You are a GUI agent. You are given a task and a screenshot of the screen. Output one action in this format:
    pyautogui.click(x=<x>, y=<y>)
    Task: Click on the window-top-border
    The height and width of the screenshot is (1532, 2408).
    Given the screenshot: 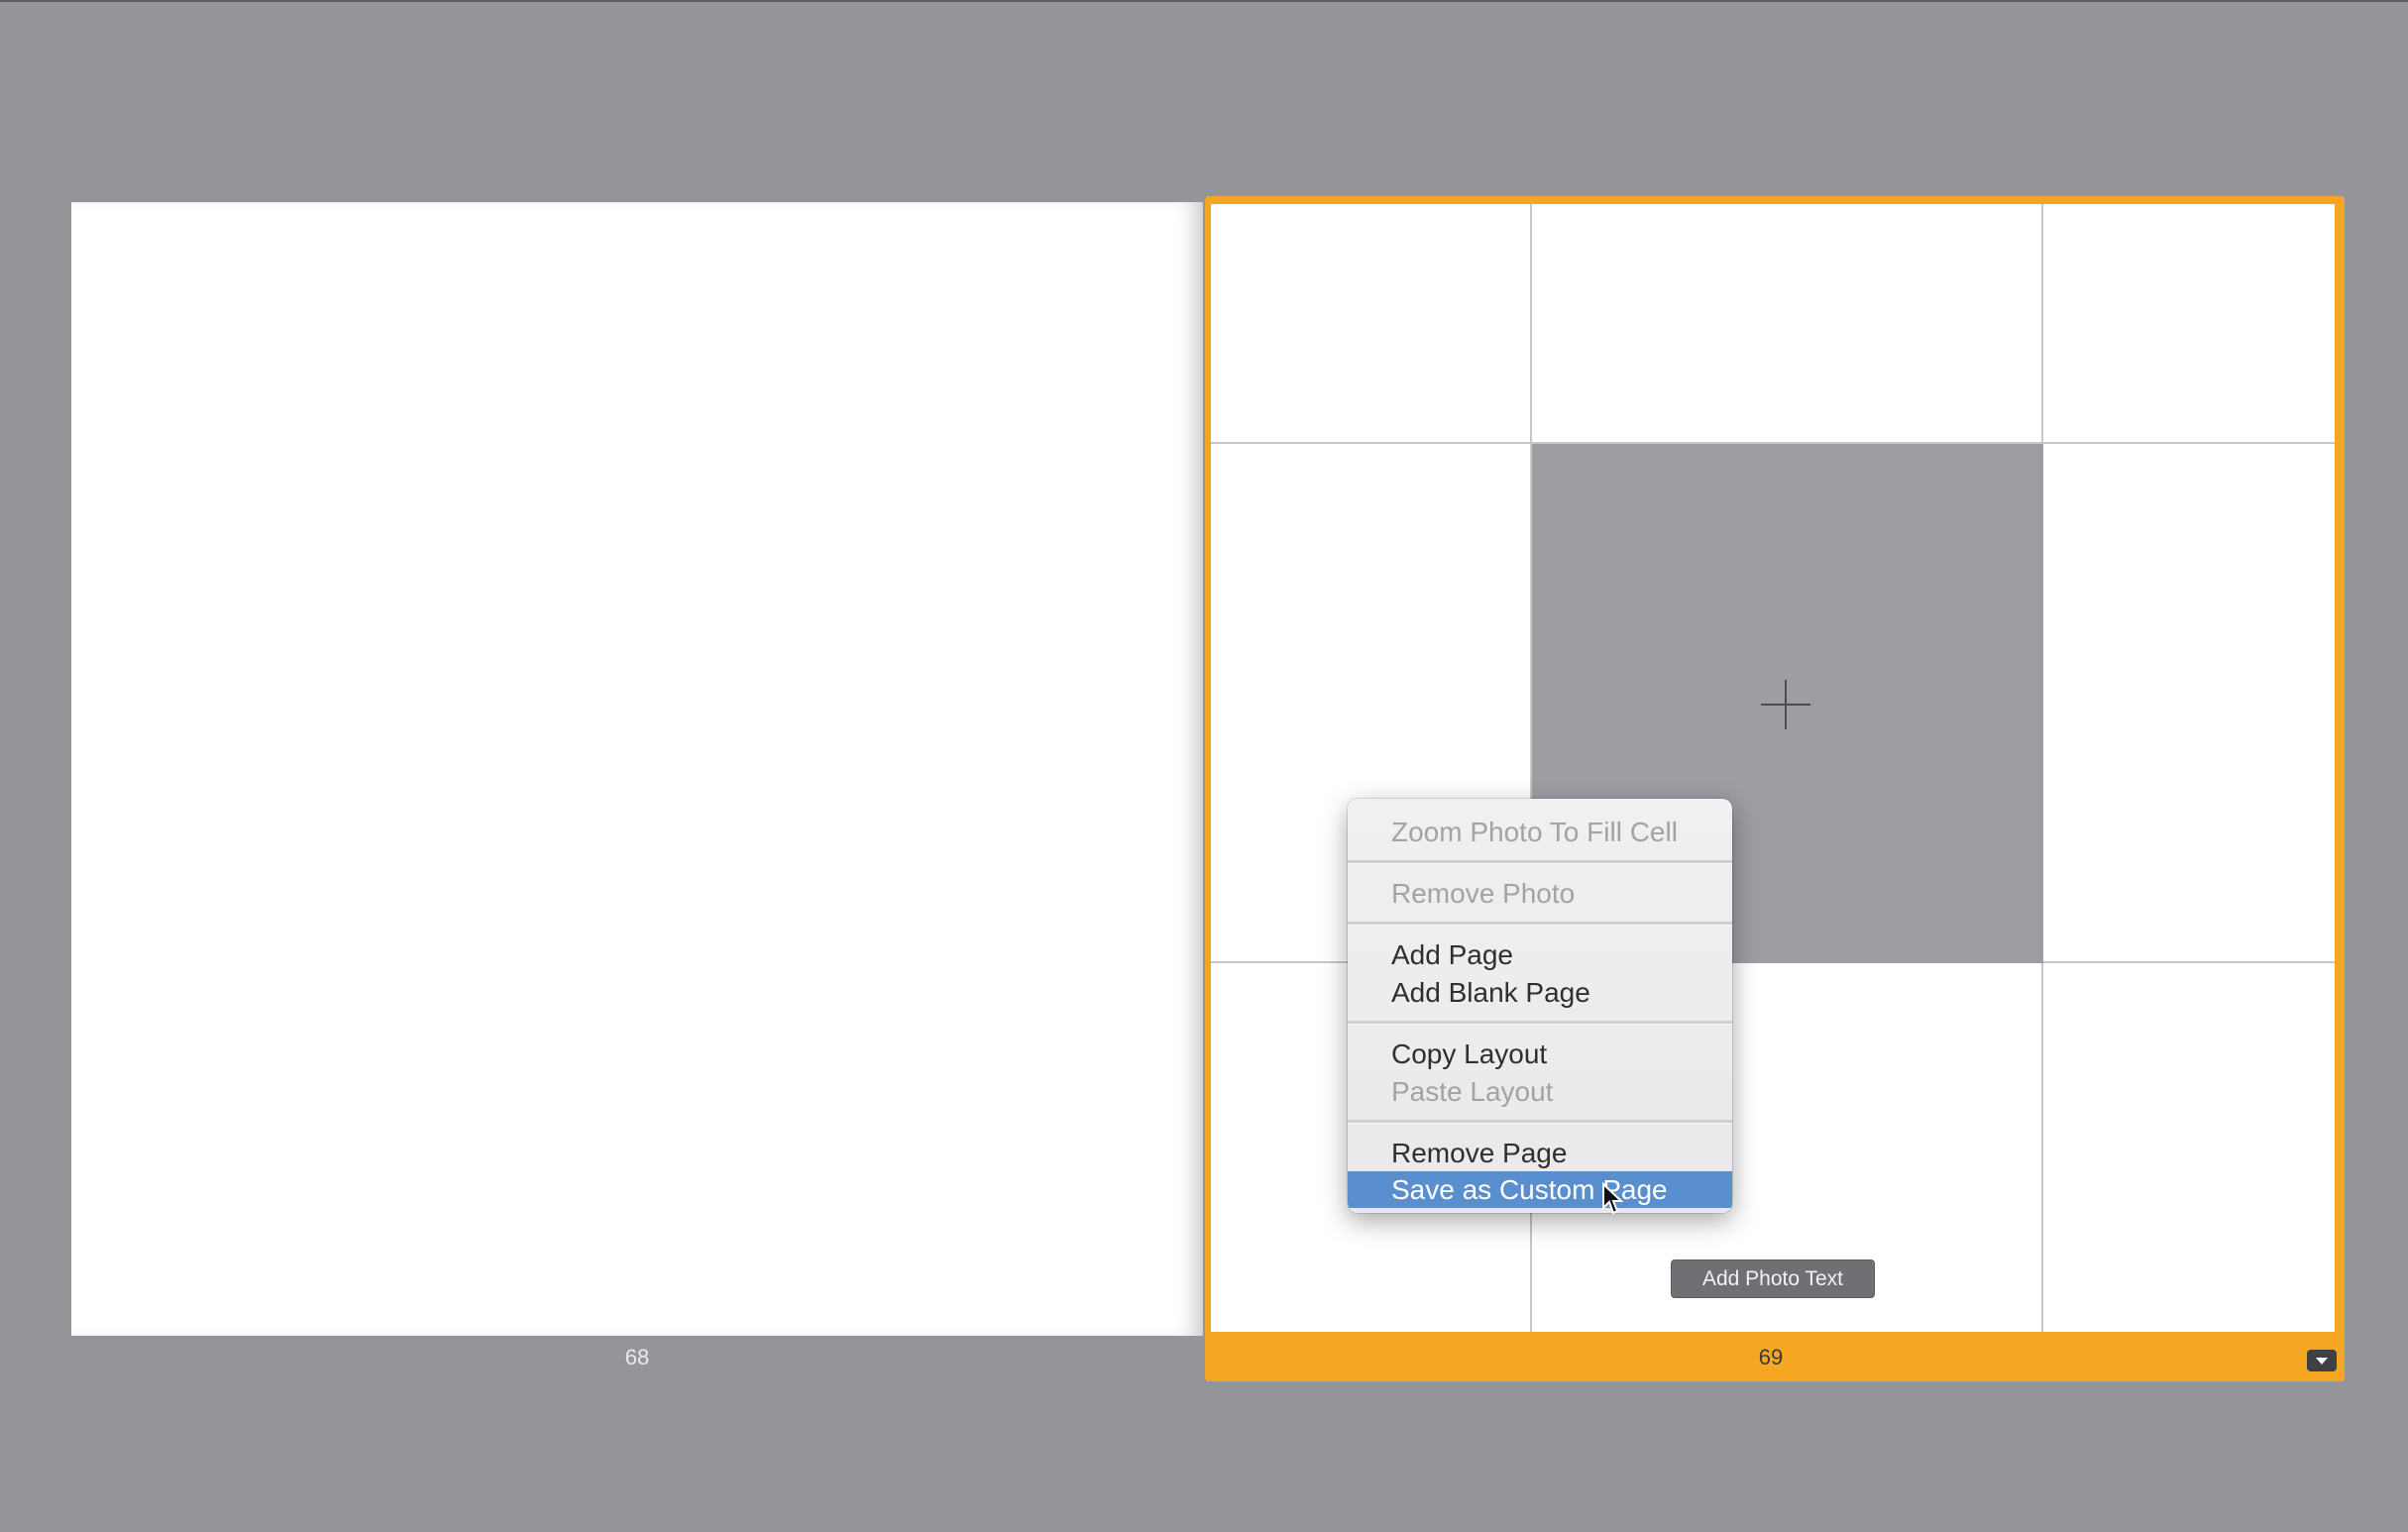 What is the action you would take?
    pyautogui.click(x=1204, y=1)
    